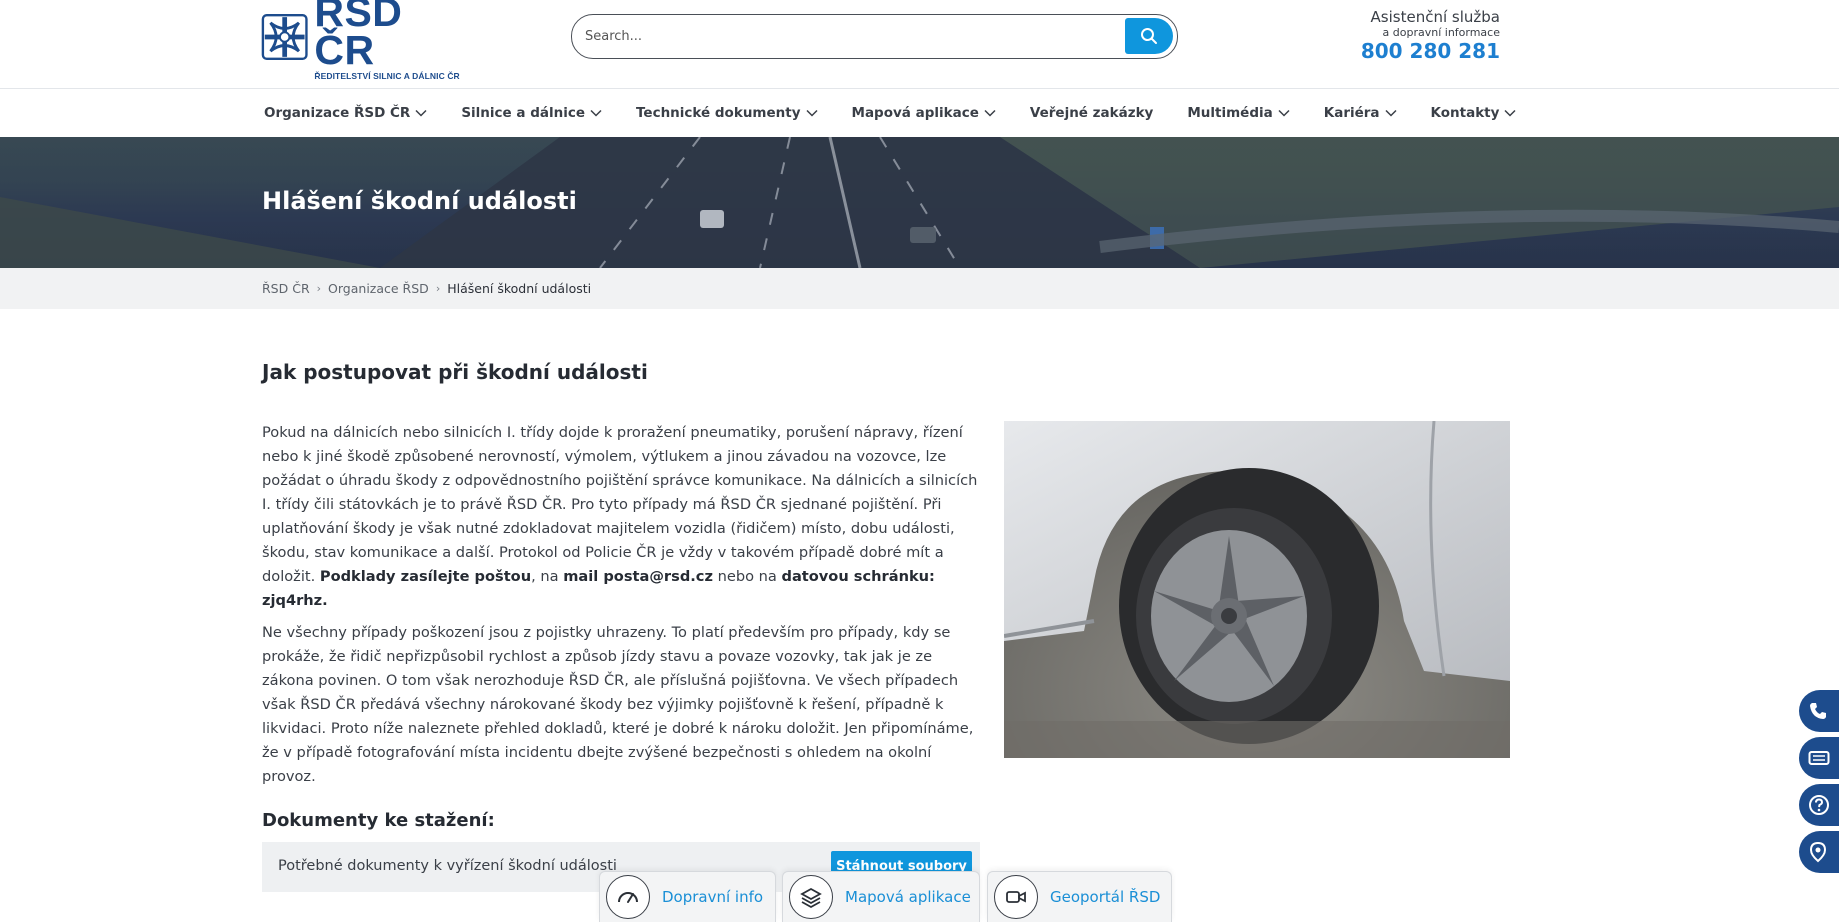 Image resolution: width=1839 pixels, height=922 pixels. Describe the element at coordinates (286, 288) in the screenshot. I see `breadcrumb-link: ŘSD ČR` at that location.